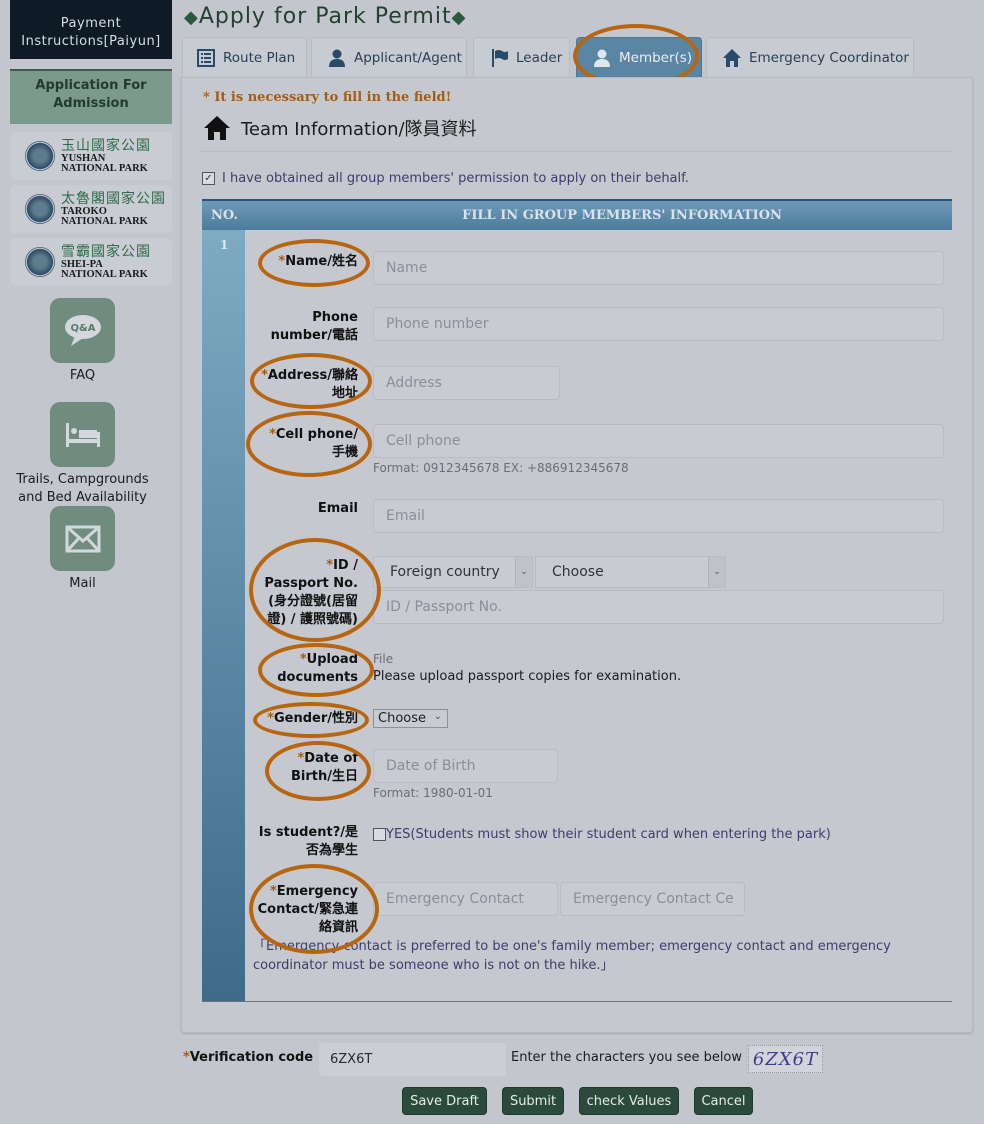  What do you see at coordinates (324, 767) in the screenshot?
I see `dob-label: *Date of Birth/生日` at bounding box center [324, 767].